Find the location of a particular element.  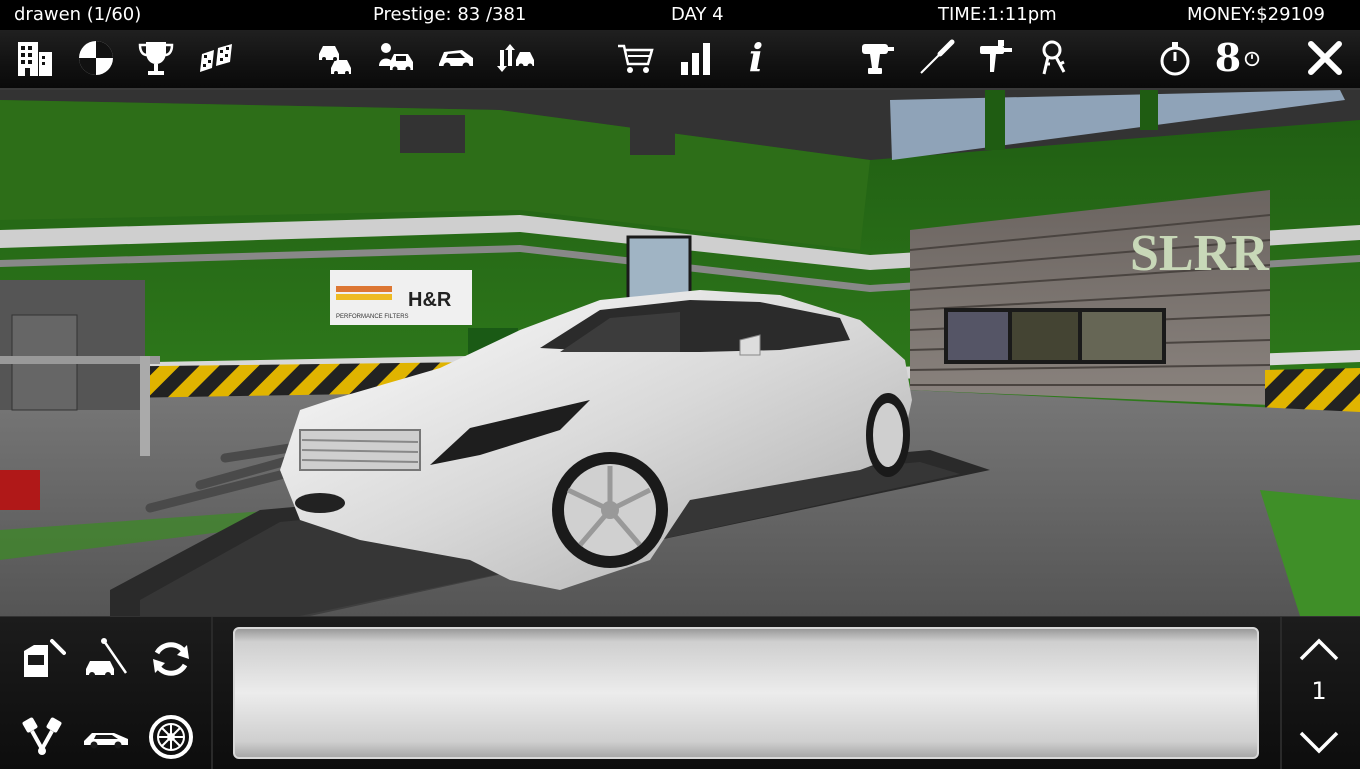

car-trade-icon is located at coordinates (516, 58).